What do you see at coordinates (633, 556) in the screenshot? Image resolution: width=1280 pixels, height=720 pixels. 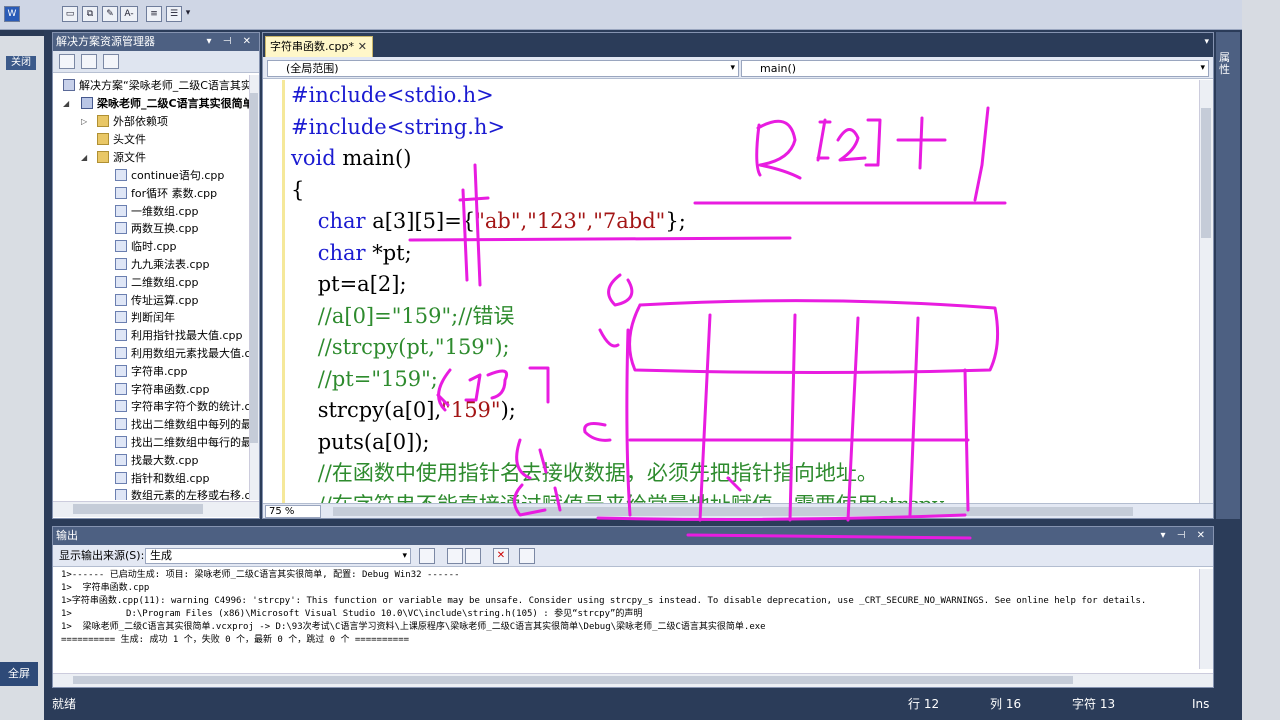 I see `output-toolbar: 显示输出来源(S): 生成 ▾ ✕` at bounding box center [633, 556].